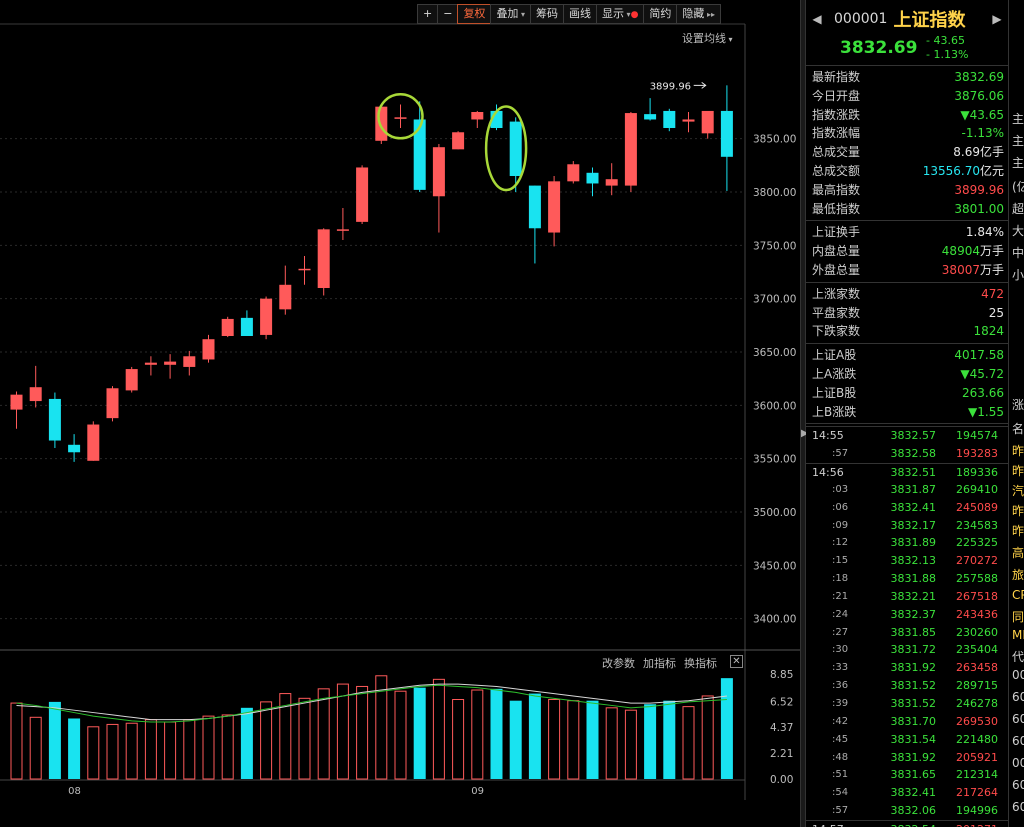 This screenshot has height=827, width=1024. I want to click on quote-group: 上证换手 1.84% 内盘总量 48904万手 外盘总量 38007万手, so click(907, 252).